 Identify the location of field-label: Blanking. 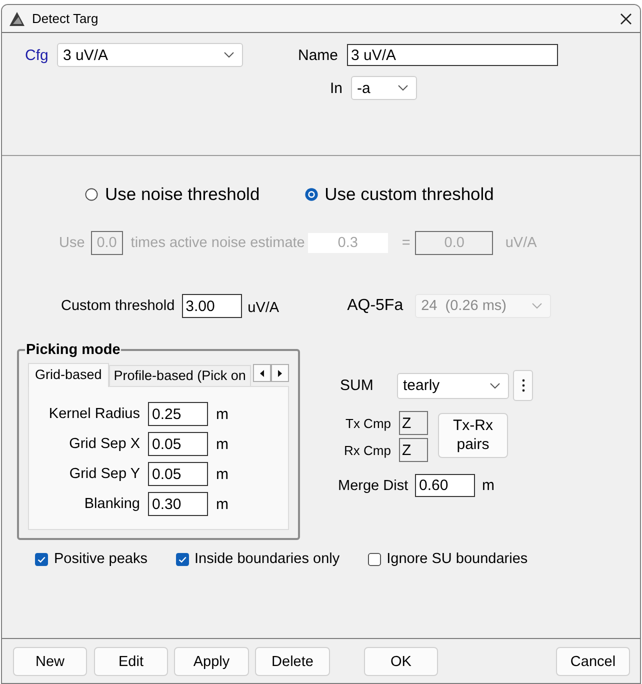
(111, 504).